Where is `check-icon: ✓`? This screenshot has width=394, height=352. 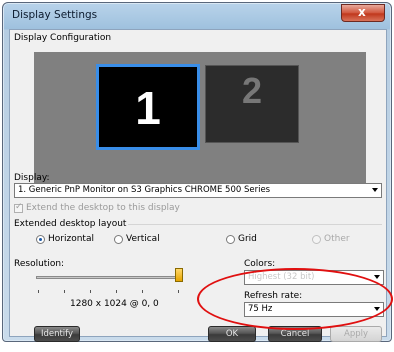
check-icon: ✓ is located at coordinates (19, 207).